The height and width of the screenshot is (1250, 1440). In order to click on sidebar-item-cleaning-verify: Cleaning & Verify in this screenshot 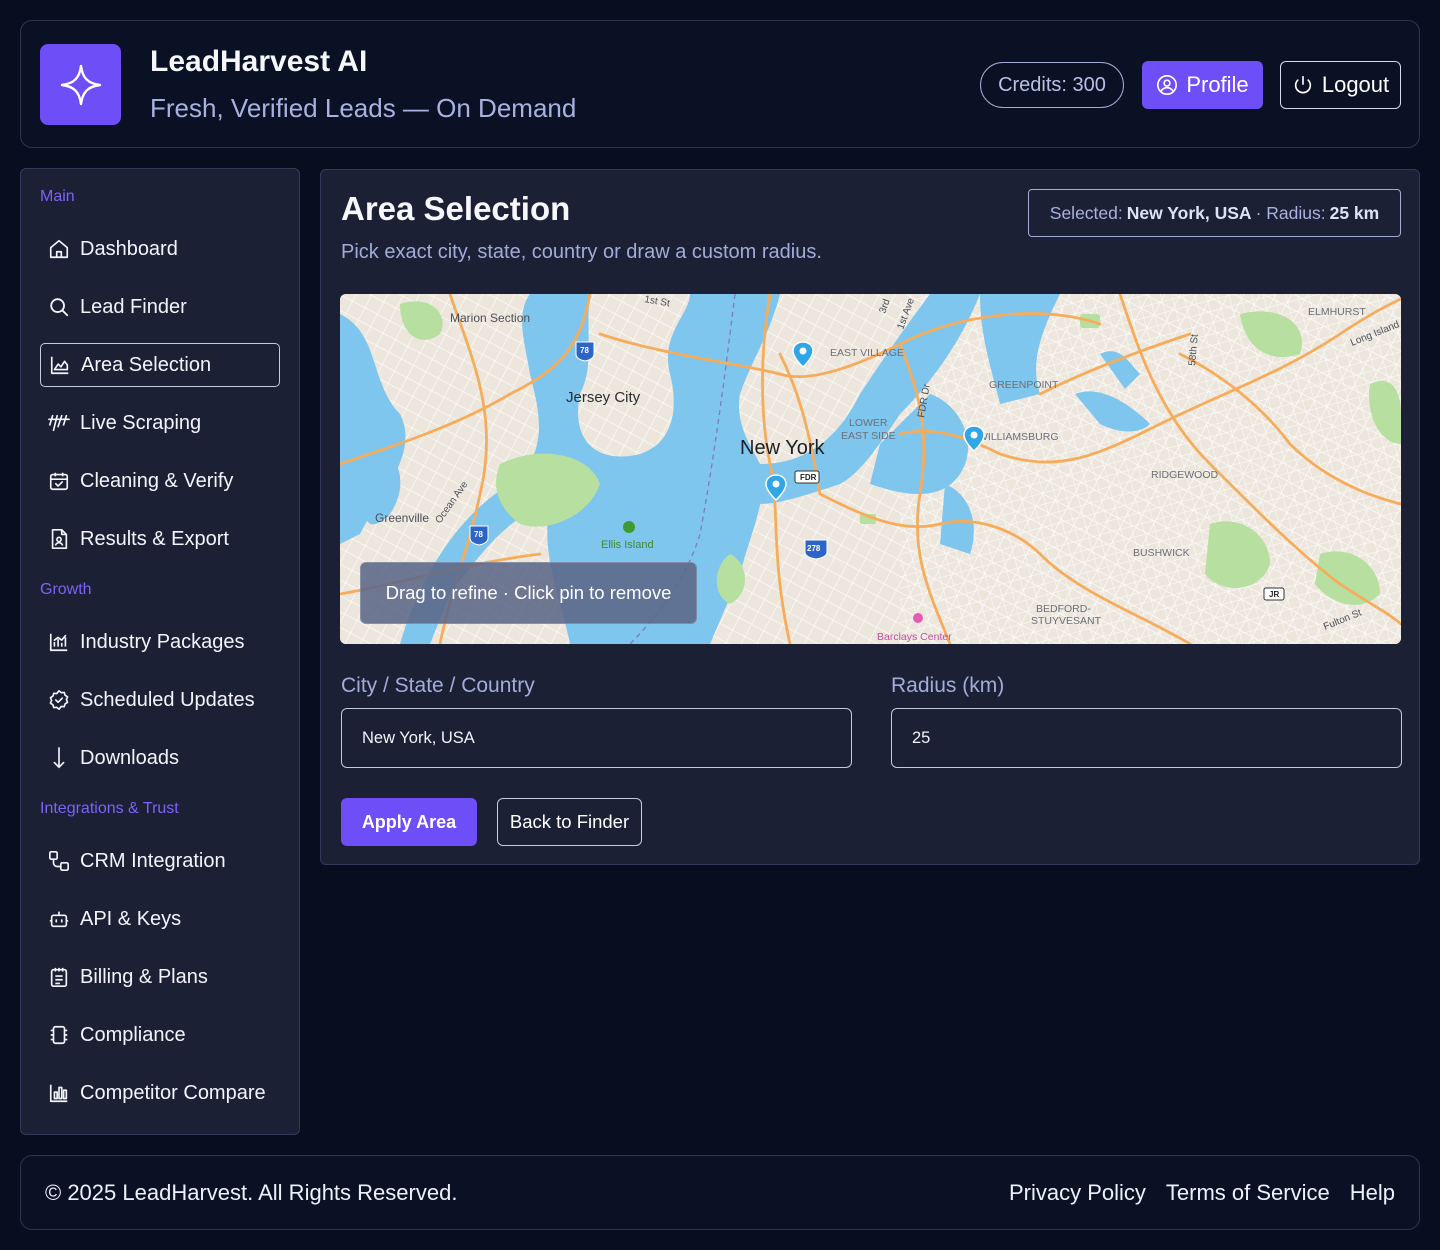, I will do `click(160, 481)`.